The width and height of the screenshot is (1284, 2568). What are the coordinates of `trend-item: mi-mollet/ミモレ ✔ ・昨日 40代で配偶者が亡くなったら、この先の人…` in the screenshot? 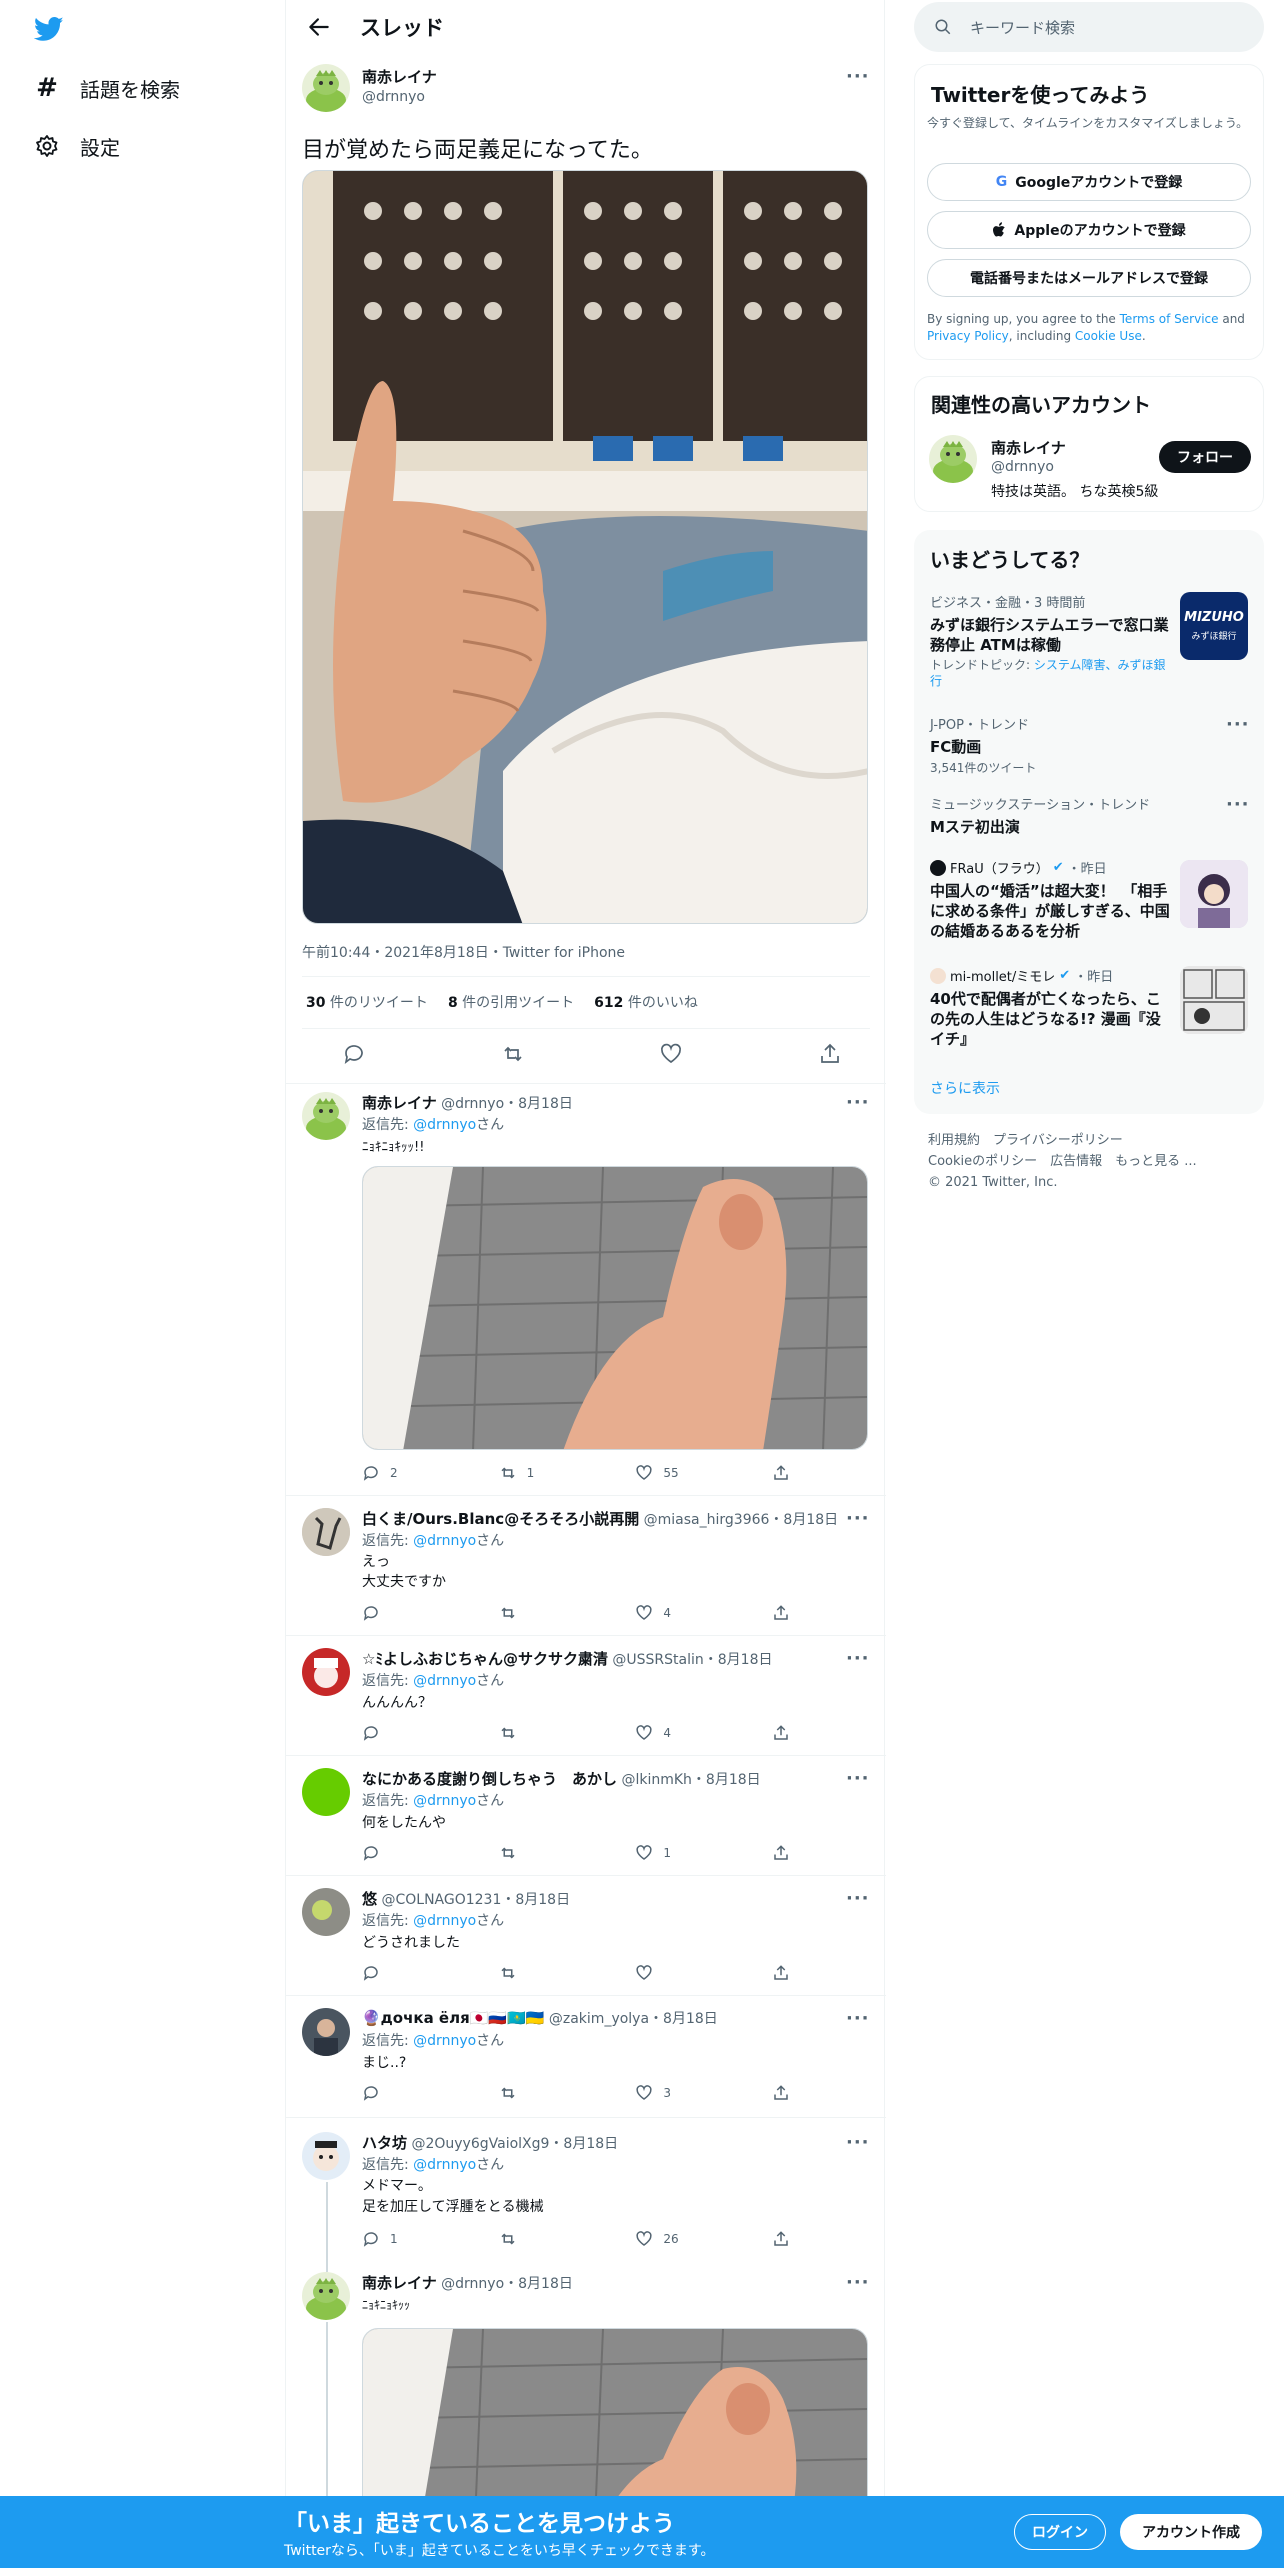 It's located at (1089, 1007).